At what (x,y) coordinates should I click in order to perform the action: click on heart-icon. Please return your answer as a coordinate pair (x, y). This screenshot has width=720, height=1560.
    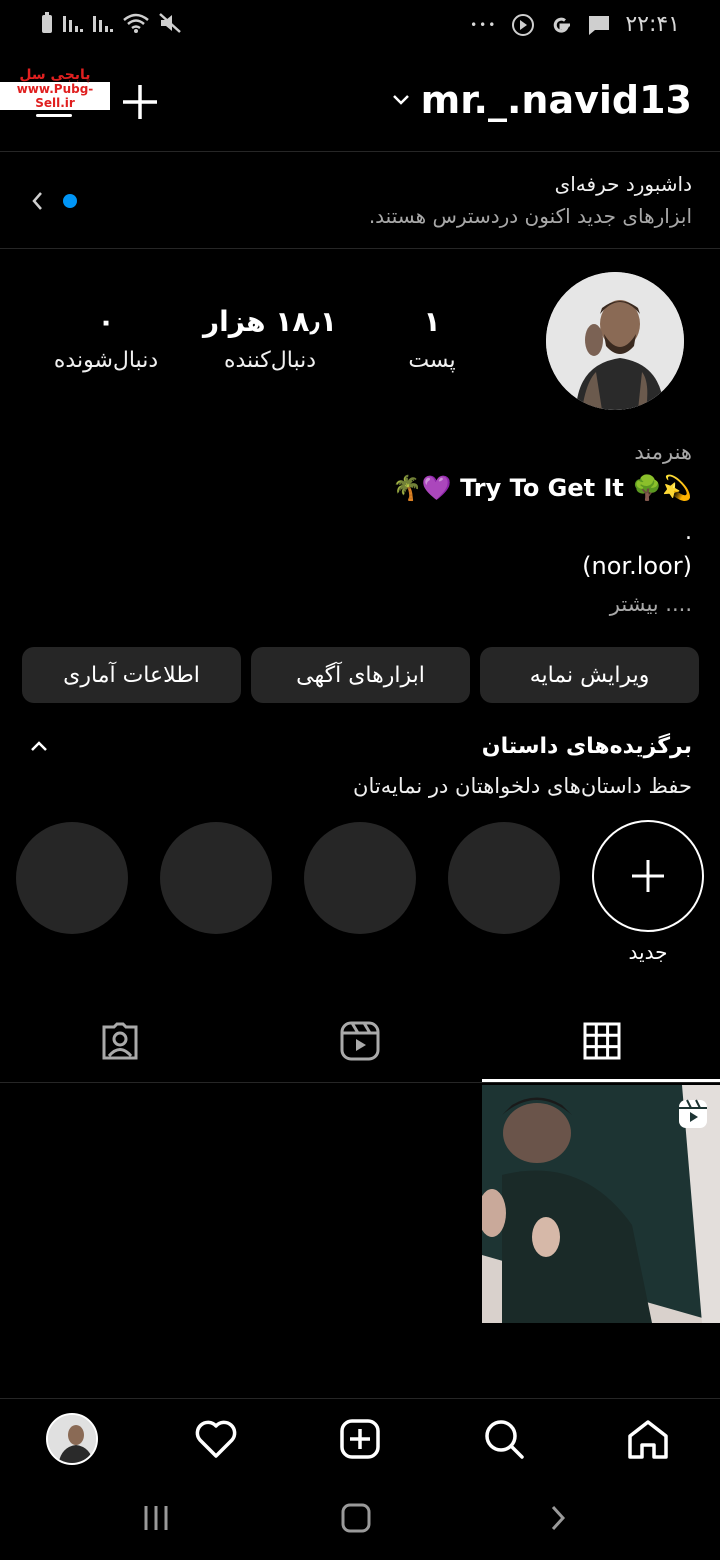
    Looking at the image, I should click on (216, 1439).